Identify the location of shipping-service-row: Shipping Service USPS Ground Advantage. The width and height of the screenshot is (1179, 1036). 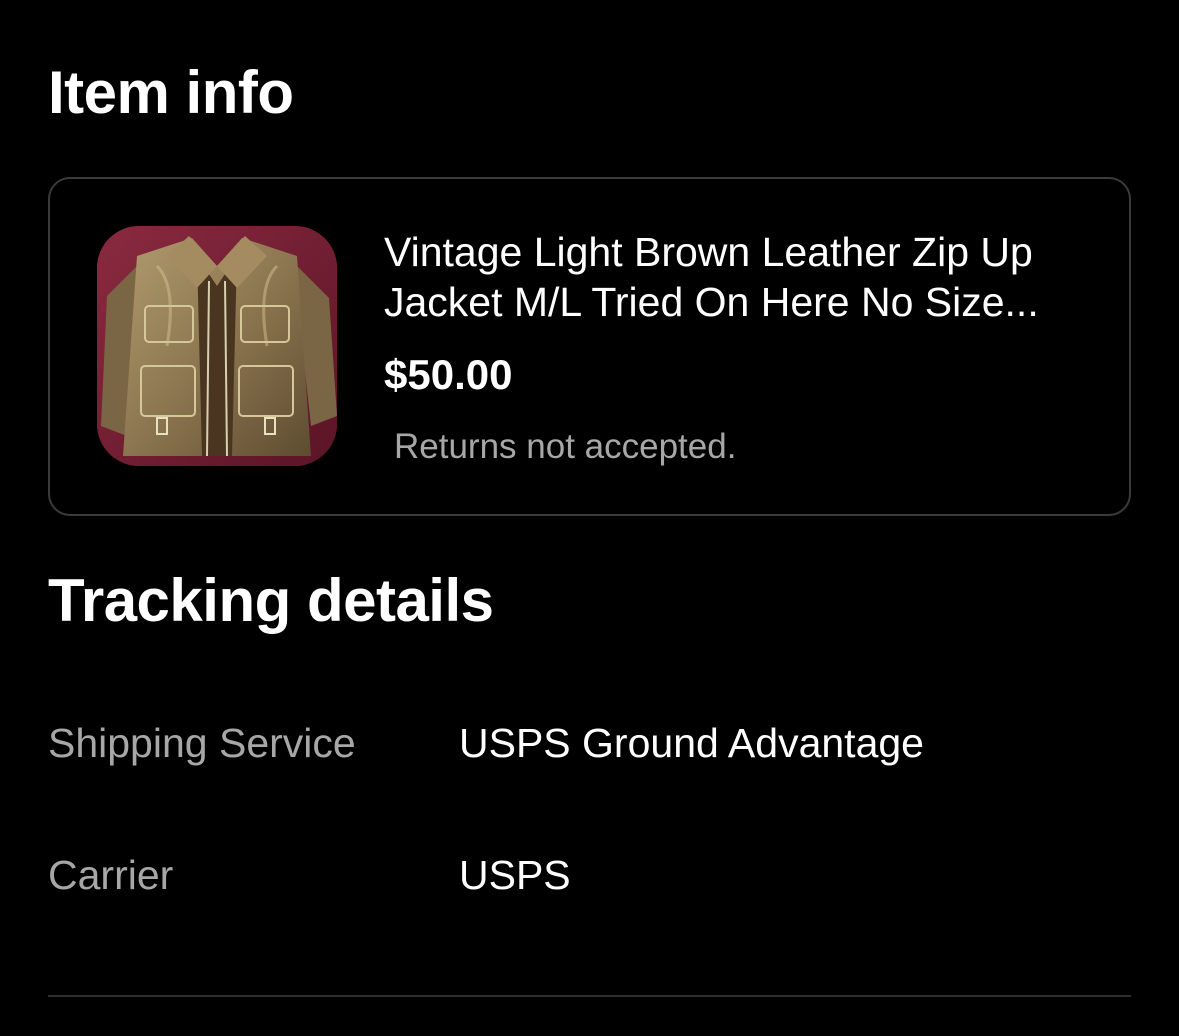
(589, 744).